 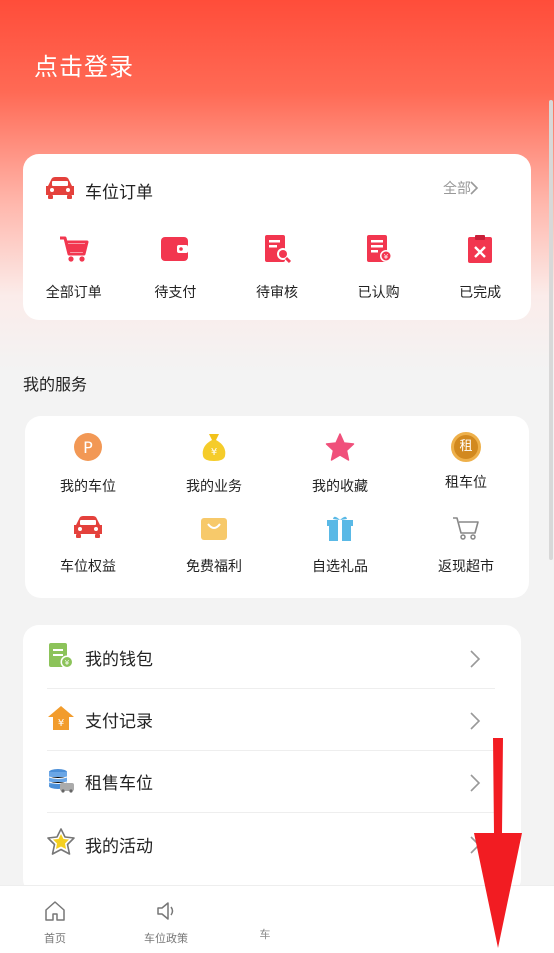 I want to click on gift-icon, so click(x=340, y=530).